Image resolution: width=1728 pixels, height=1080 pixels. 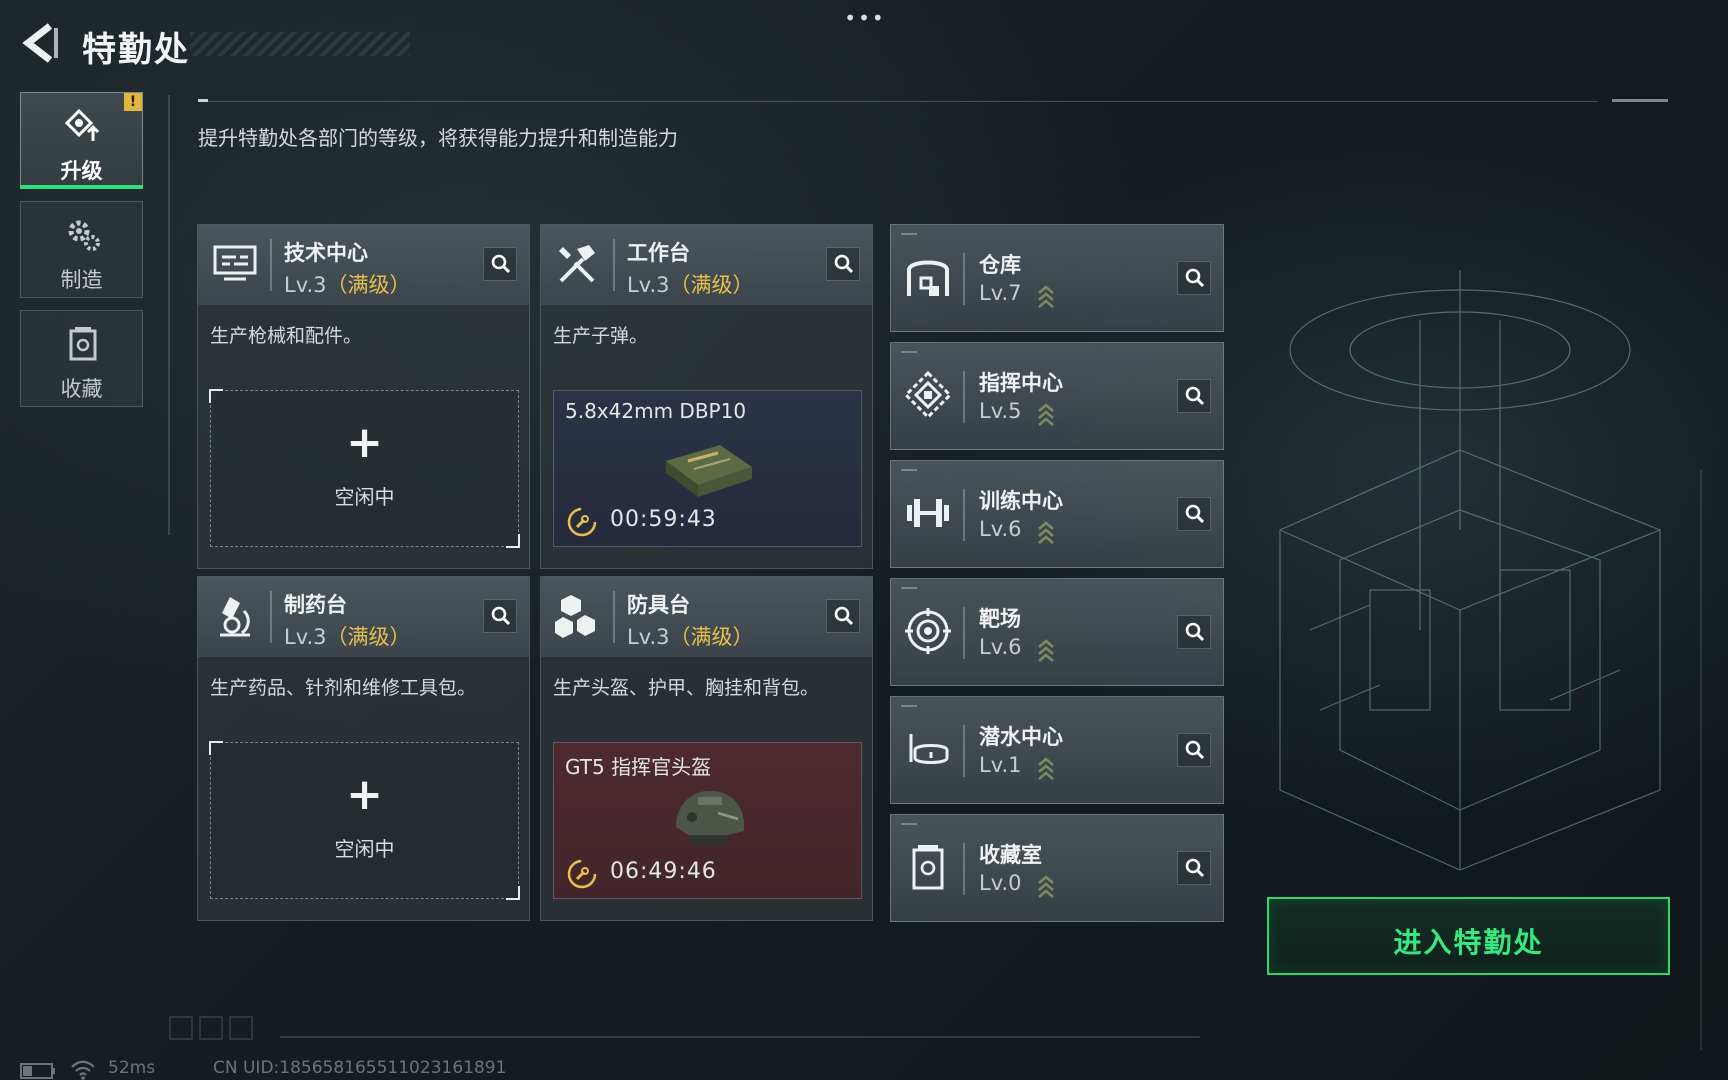 I want to click on wifi-icon, so click(x=83, y=1070).